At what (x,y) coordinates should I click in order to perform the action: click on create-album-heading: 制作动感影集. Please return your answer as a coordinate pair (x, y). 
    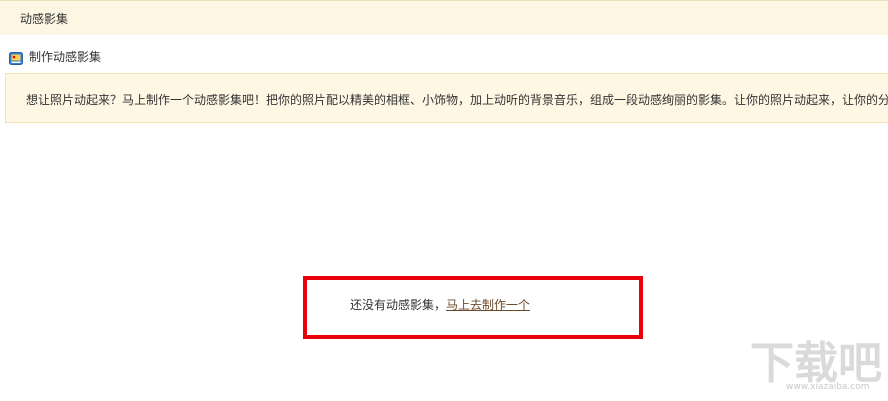
    Looking at the image, I should click on (55, 56).